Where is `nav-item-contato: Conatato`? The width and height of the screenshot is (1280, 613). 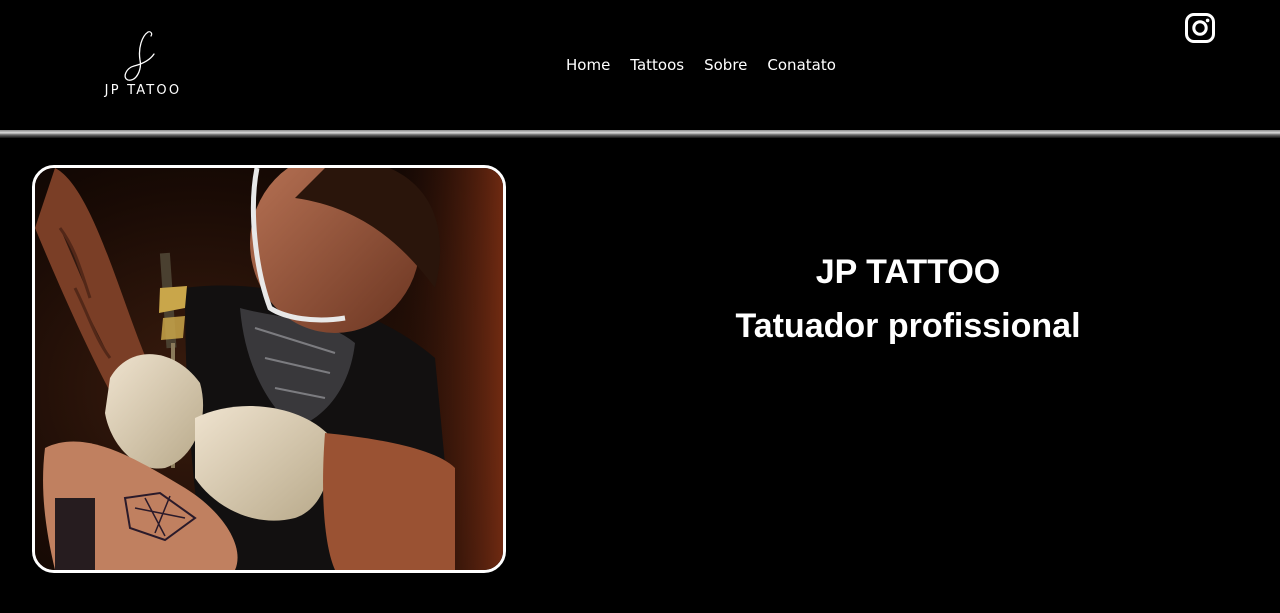
nav-item-contato: Conatato is located at coordinates (801, 66).